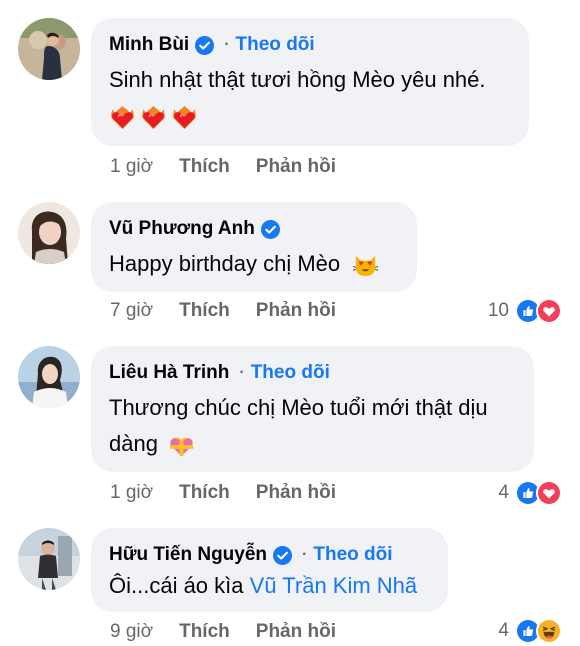  What do you see at coordinates (181, 445) in the screenshot?
I see `heart-with-ribbon-icon` at bounding box center [181, 445].